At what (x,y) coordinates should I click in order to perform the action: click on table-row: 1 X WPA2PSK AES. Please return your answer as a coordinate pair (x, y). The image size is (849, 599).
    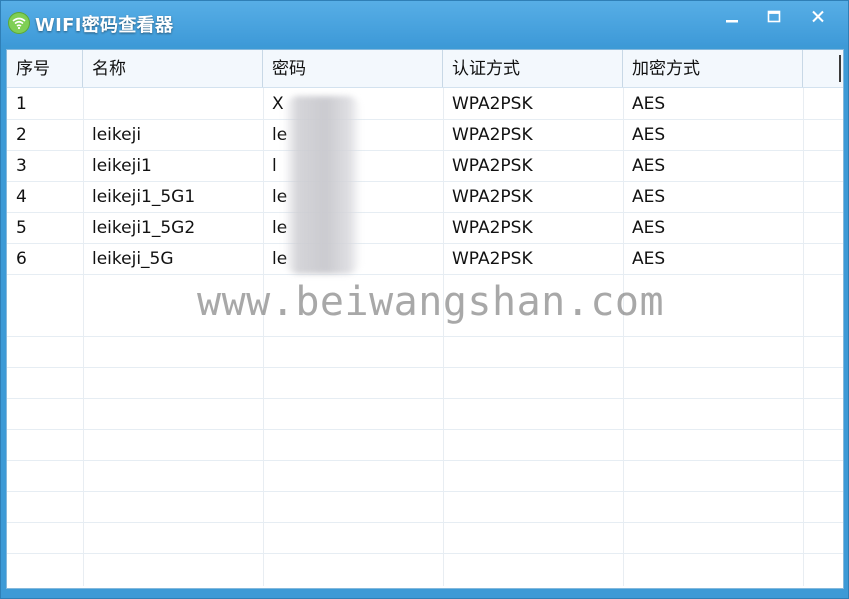
    Looking at the image, I should click on (425, 104).